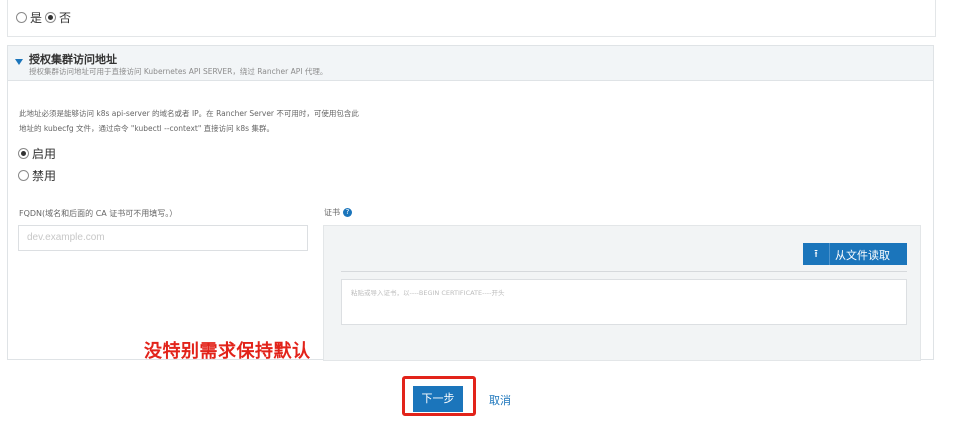 Image resolution: width=978 pixels, height=430 pixels. I want to click on radio-enable, so click(23, 153).